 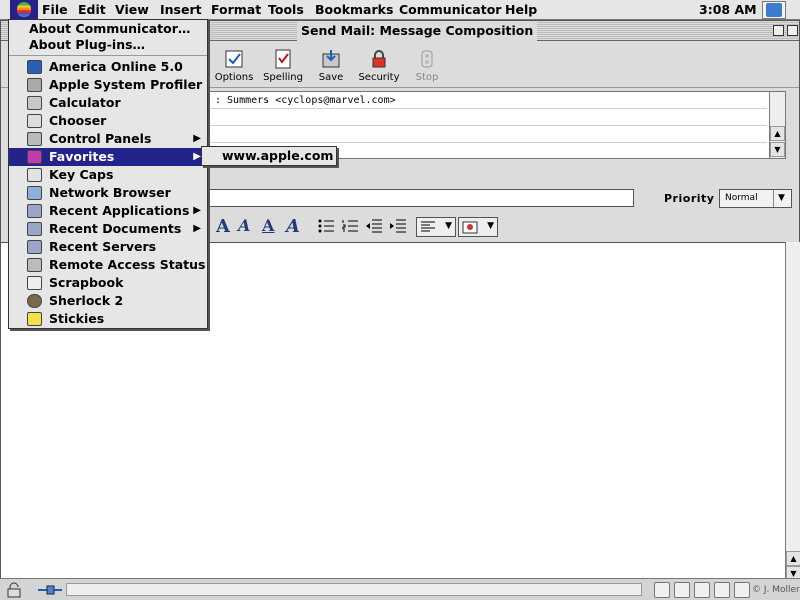 I want to click on spelling-icon, so click(x=283, y=59).